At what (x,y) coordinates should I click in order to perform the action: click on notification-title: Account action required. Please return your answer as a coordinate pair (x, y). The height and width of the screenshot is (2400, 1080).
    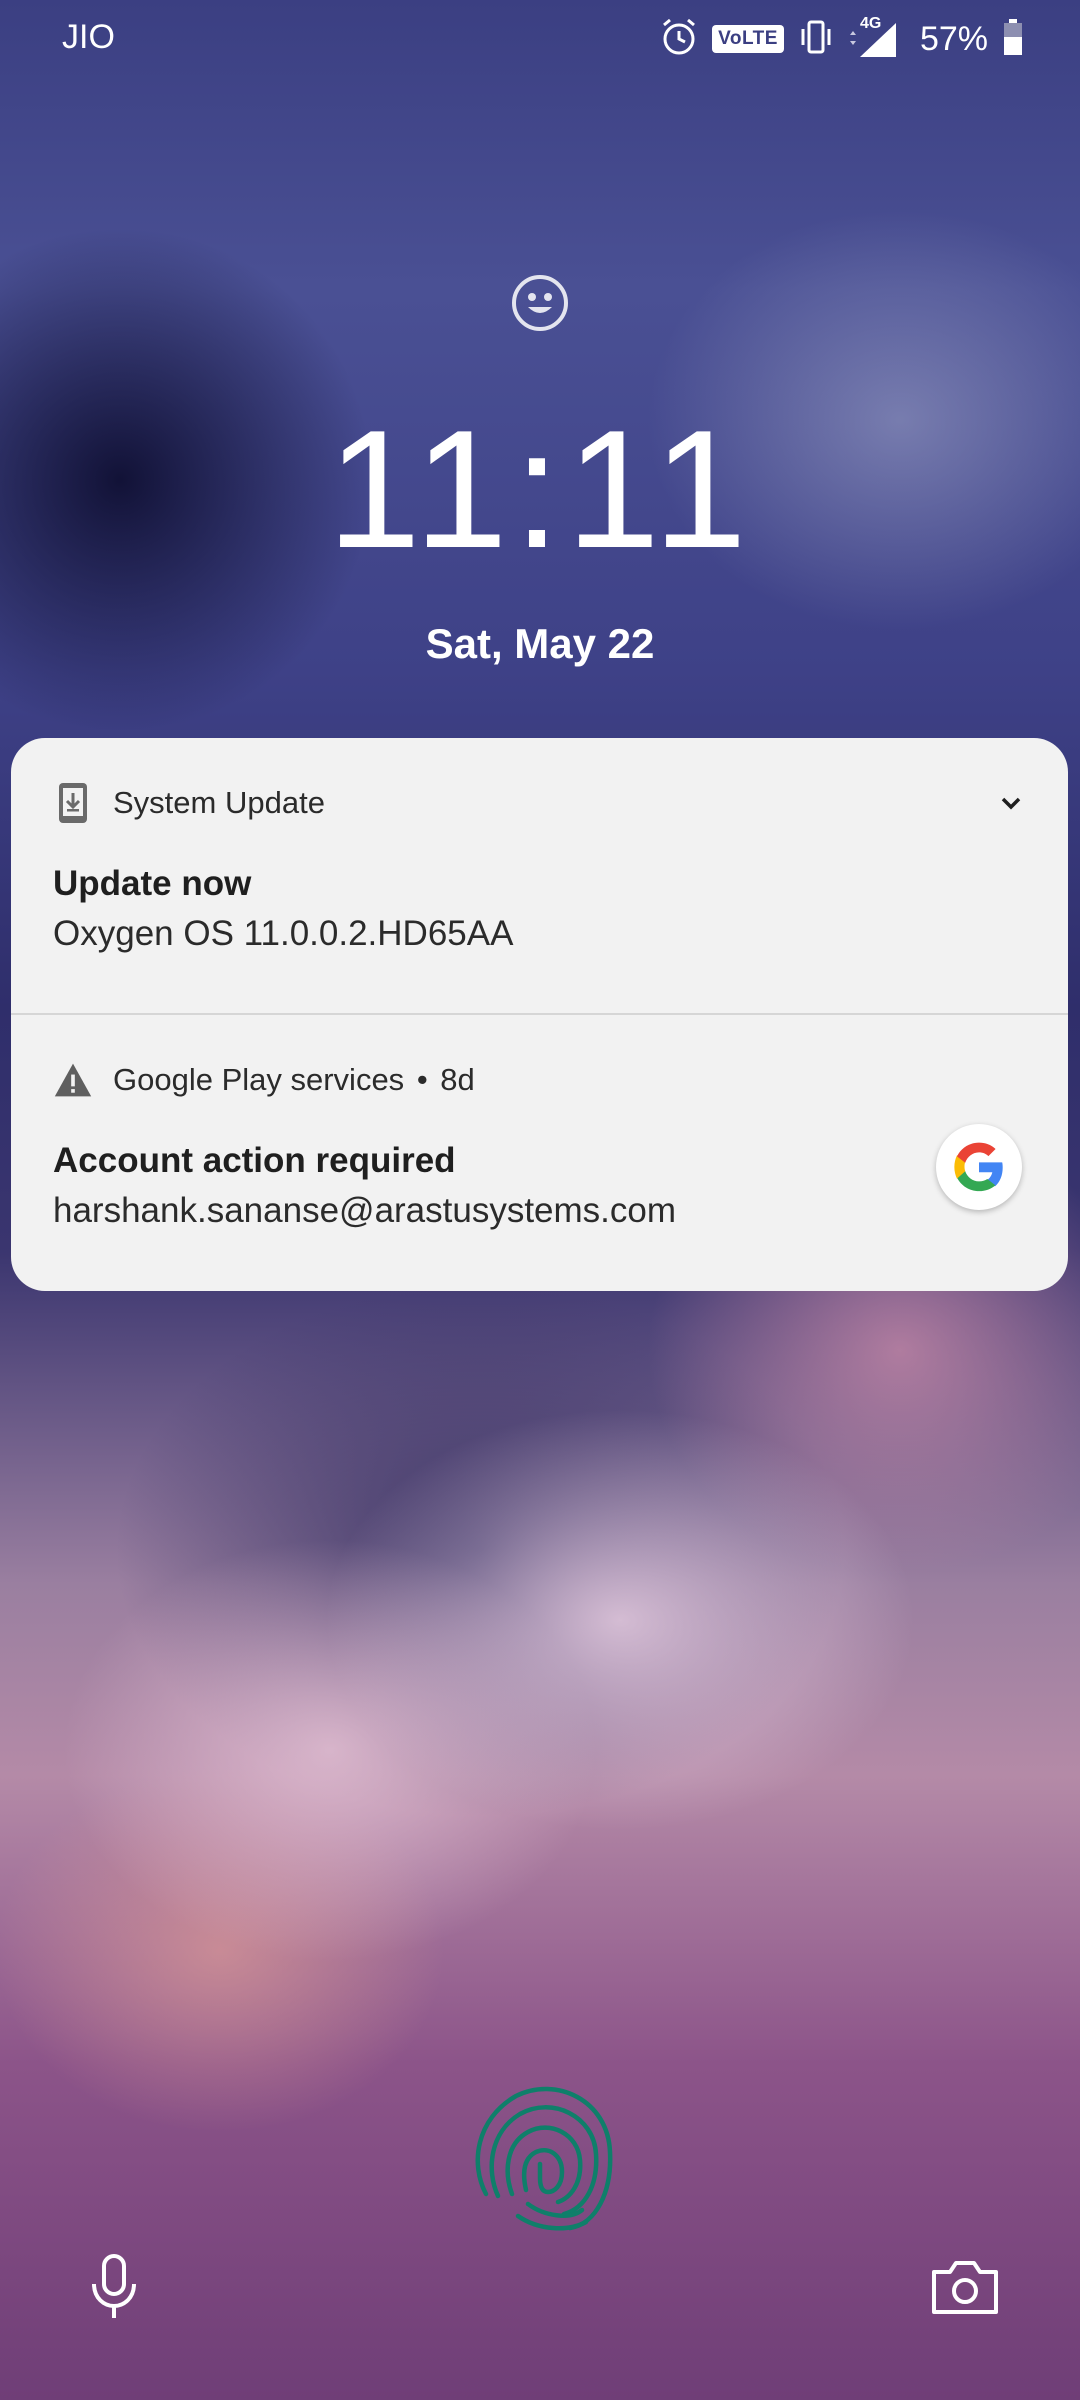
    Looking at the image, I should click on (254, 1160).